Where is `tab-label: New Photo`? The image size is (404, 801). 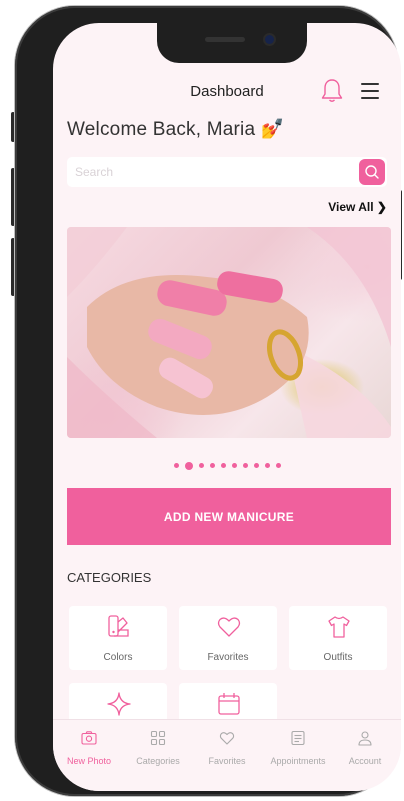
tab-label: New Photo is located at coordinates (89, 761).